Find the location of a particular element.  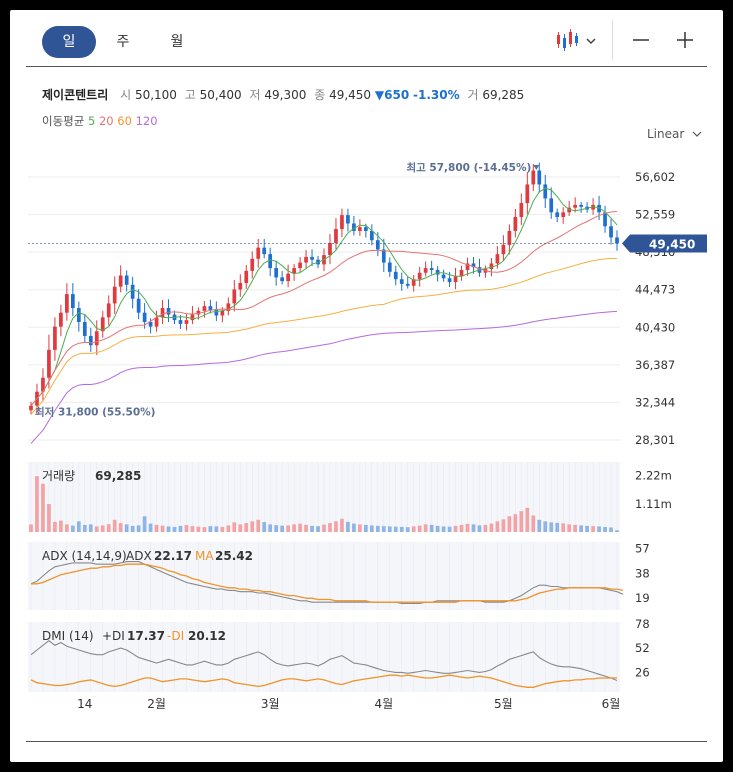

price-tick-label: 40,430 is located at coordinates (655, 327).